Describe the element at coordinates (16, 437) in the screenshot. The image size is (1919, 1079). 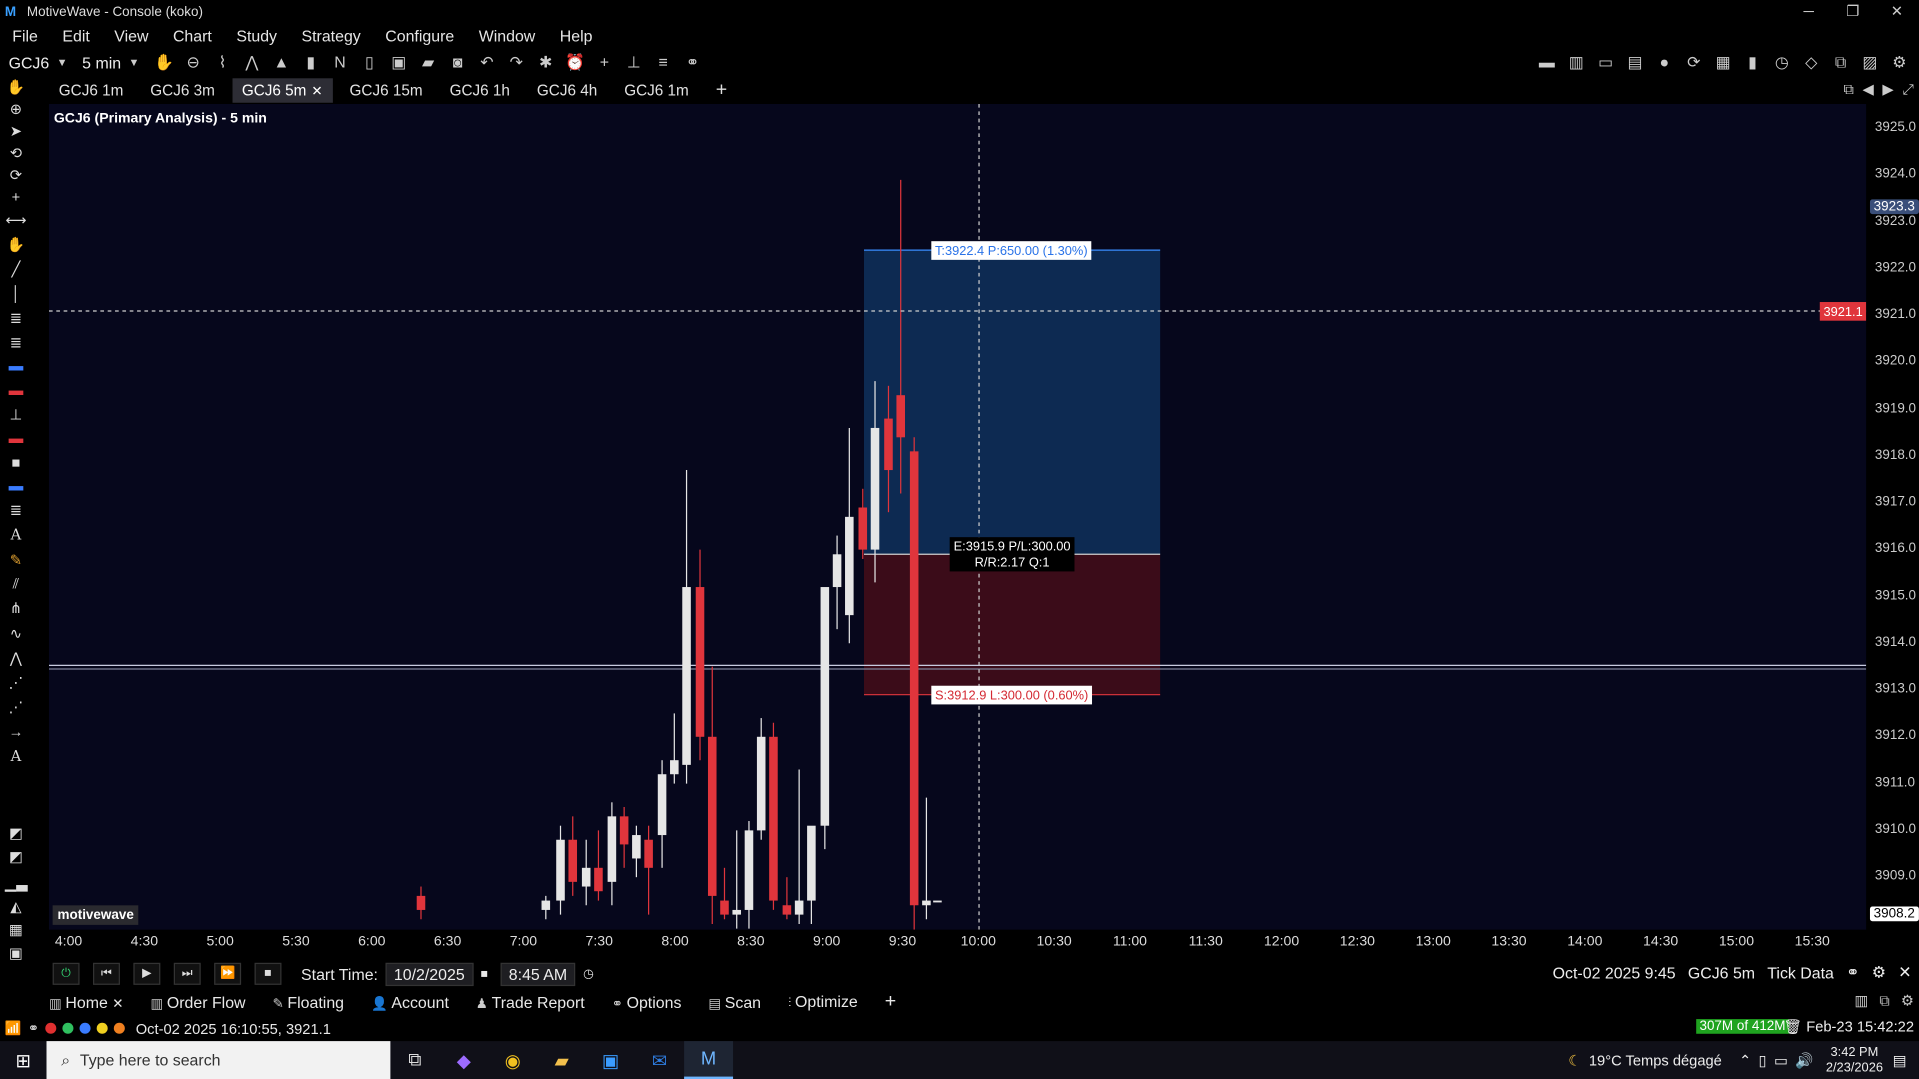
I see `rectangle-red-icon: ▬` at that location.